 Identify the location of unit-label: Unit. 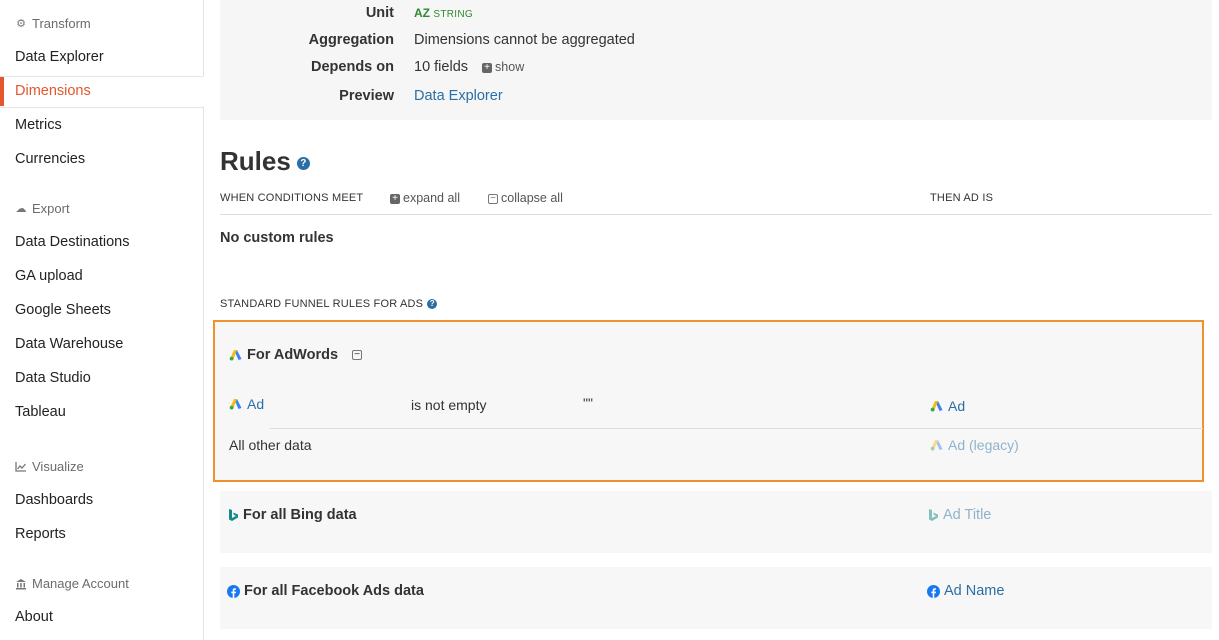
(379, 13).